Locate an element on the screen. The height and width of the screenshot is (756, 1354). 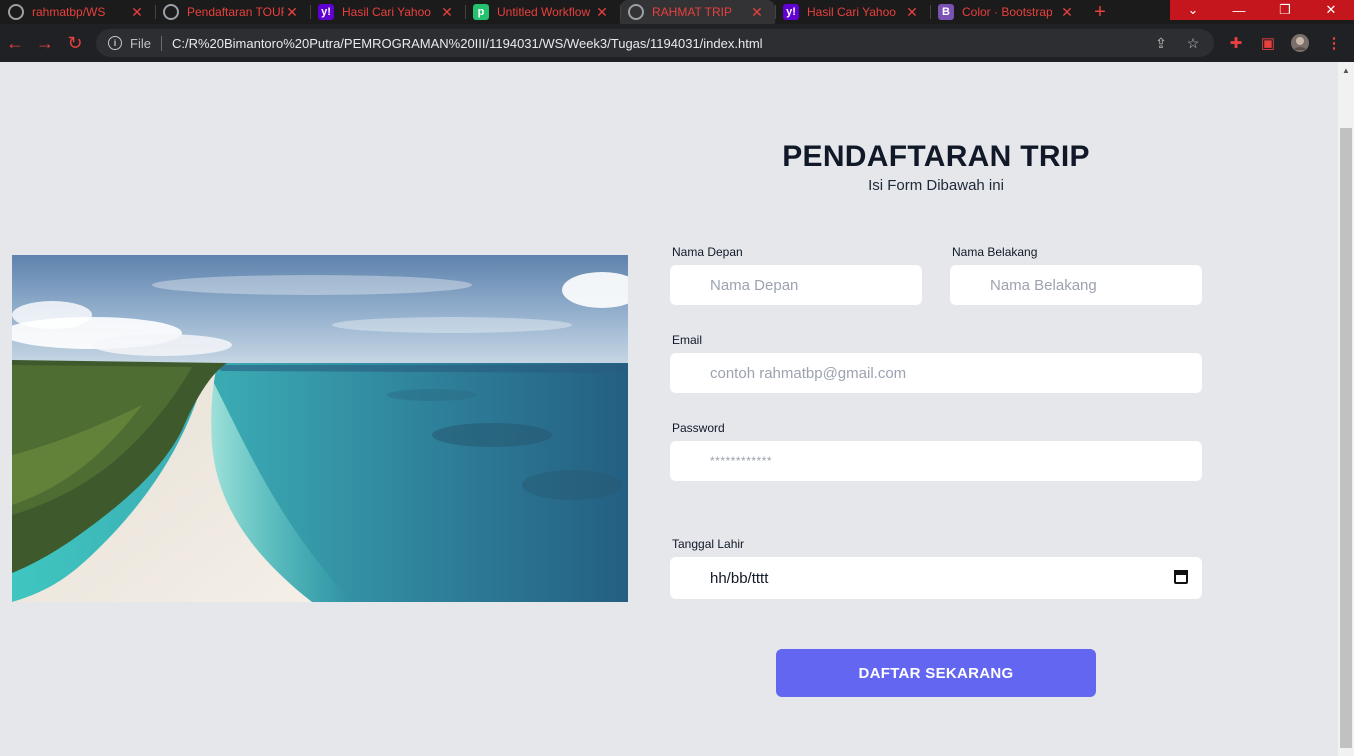
close-window-icon: ✕ is located at coordinates (1331, 10).